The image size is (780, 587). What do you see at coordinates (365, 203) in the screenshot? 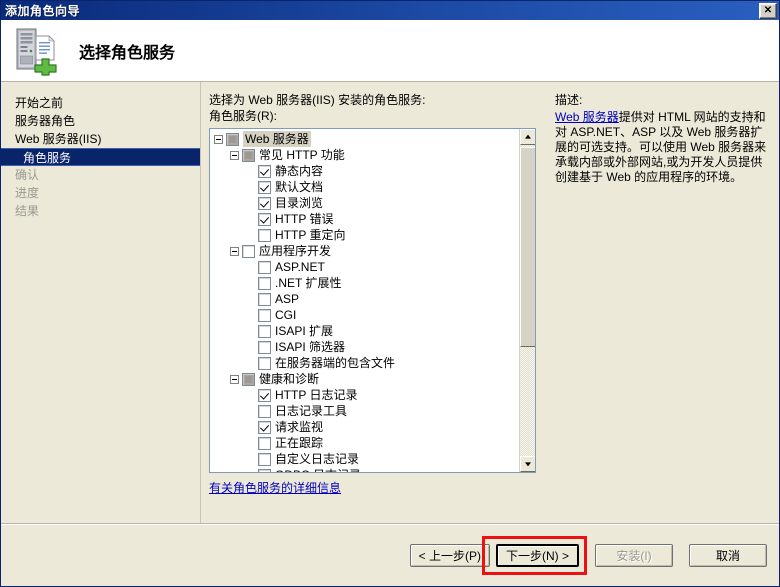
I see `tree-row: 目录浏览` at bounding box center [365, 203].